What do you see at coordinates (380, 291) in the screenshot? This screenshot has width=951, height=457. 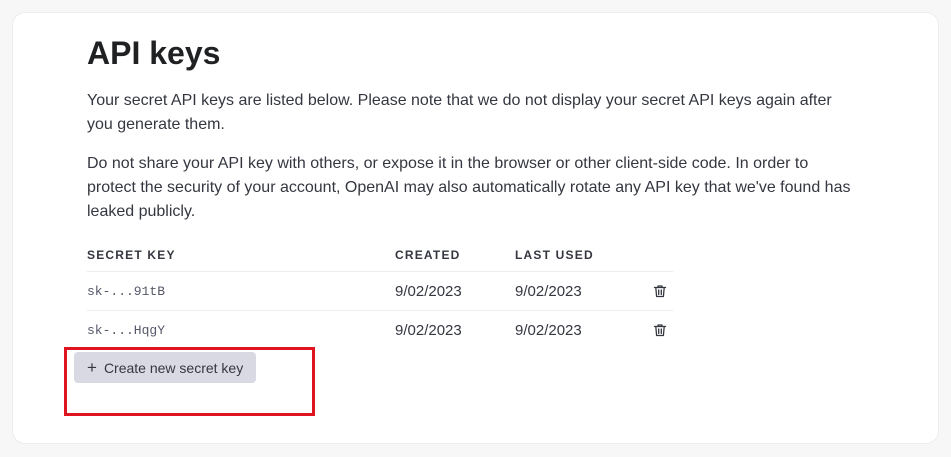 I see `table-row: sk-...91tB 9/02/2023 9/02/2023` at bounding box center [380, 291].